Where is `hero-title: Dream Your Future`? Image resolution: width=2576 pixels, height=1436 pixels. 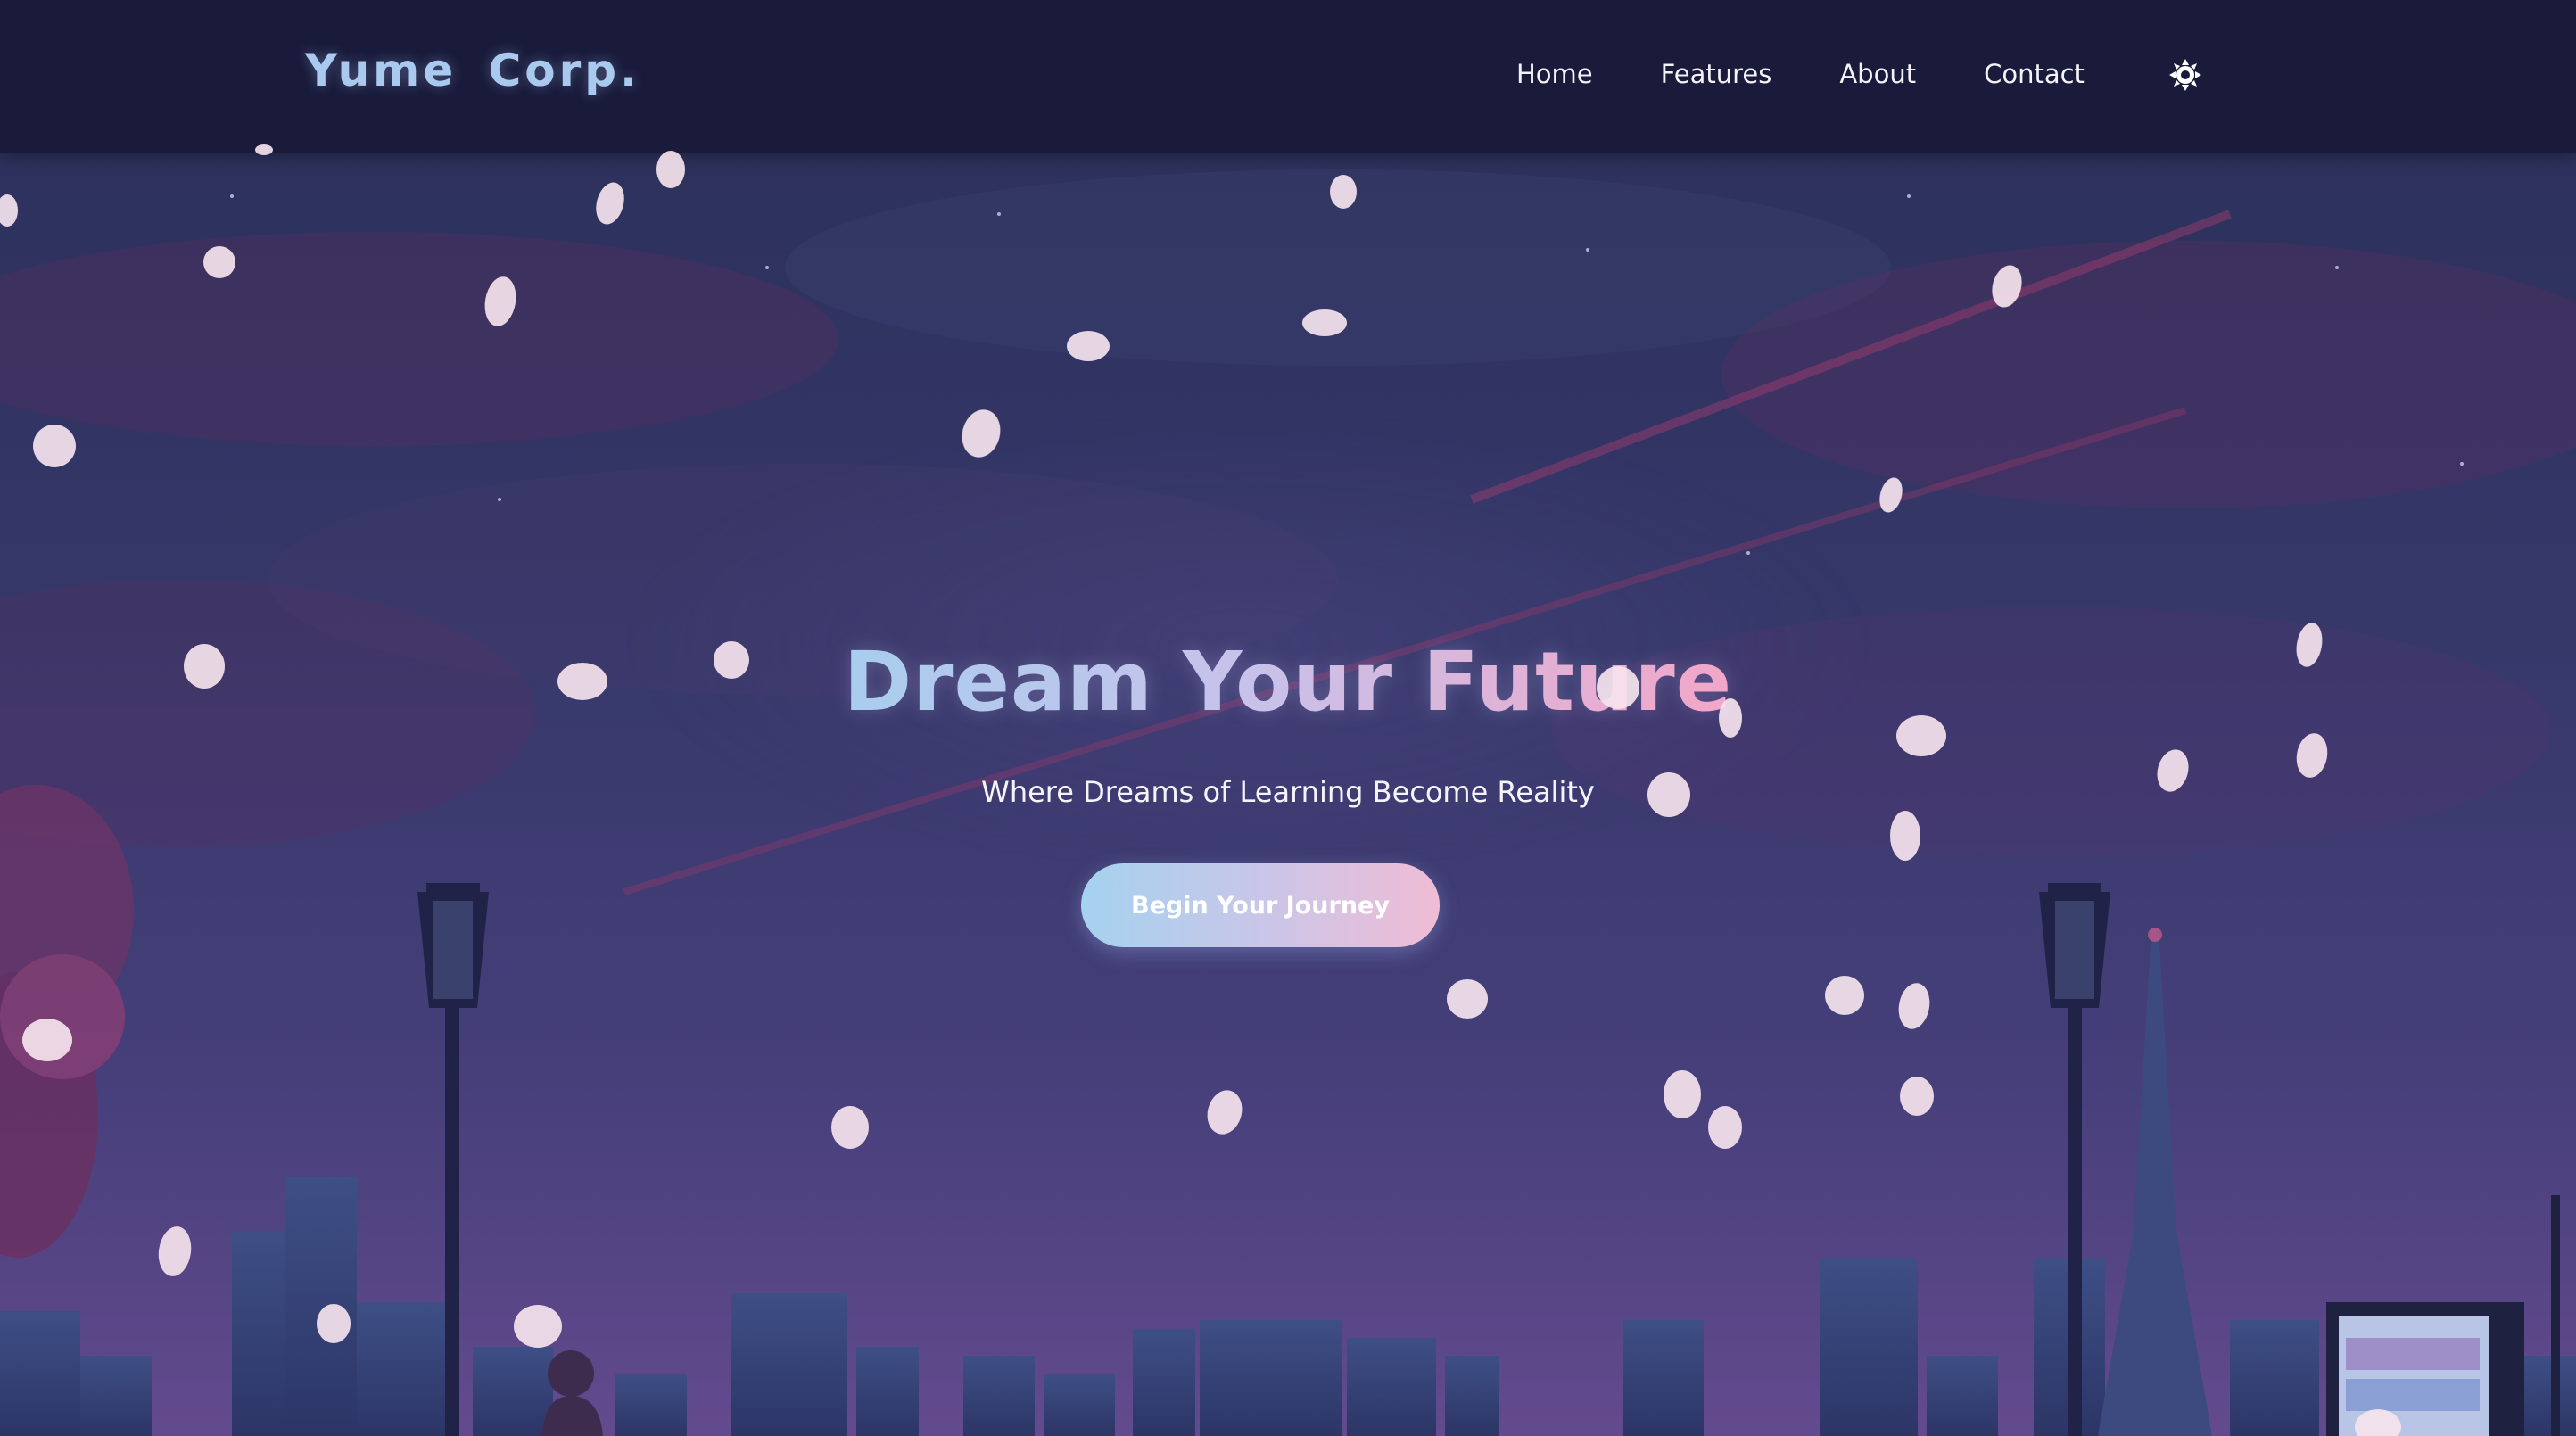 hero-title: Dream Your Future is located at coordinates (1288, 682).